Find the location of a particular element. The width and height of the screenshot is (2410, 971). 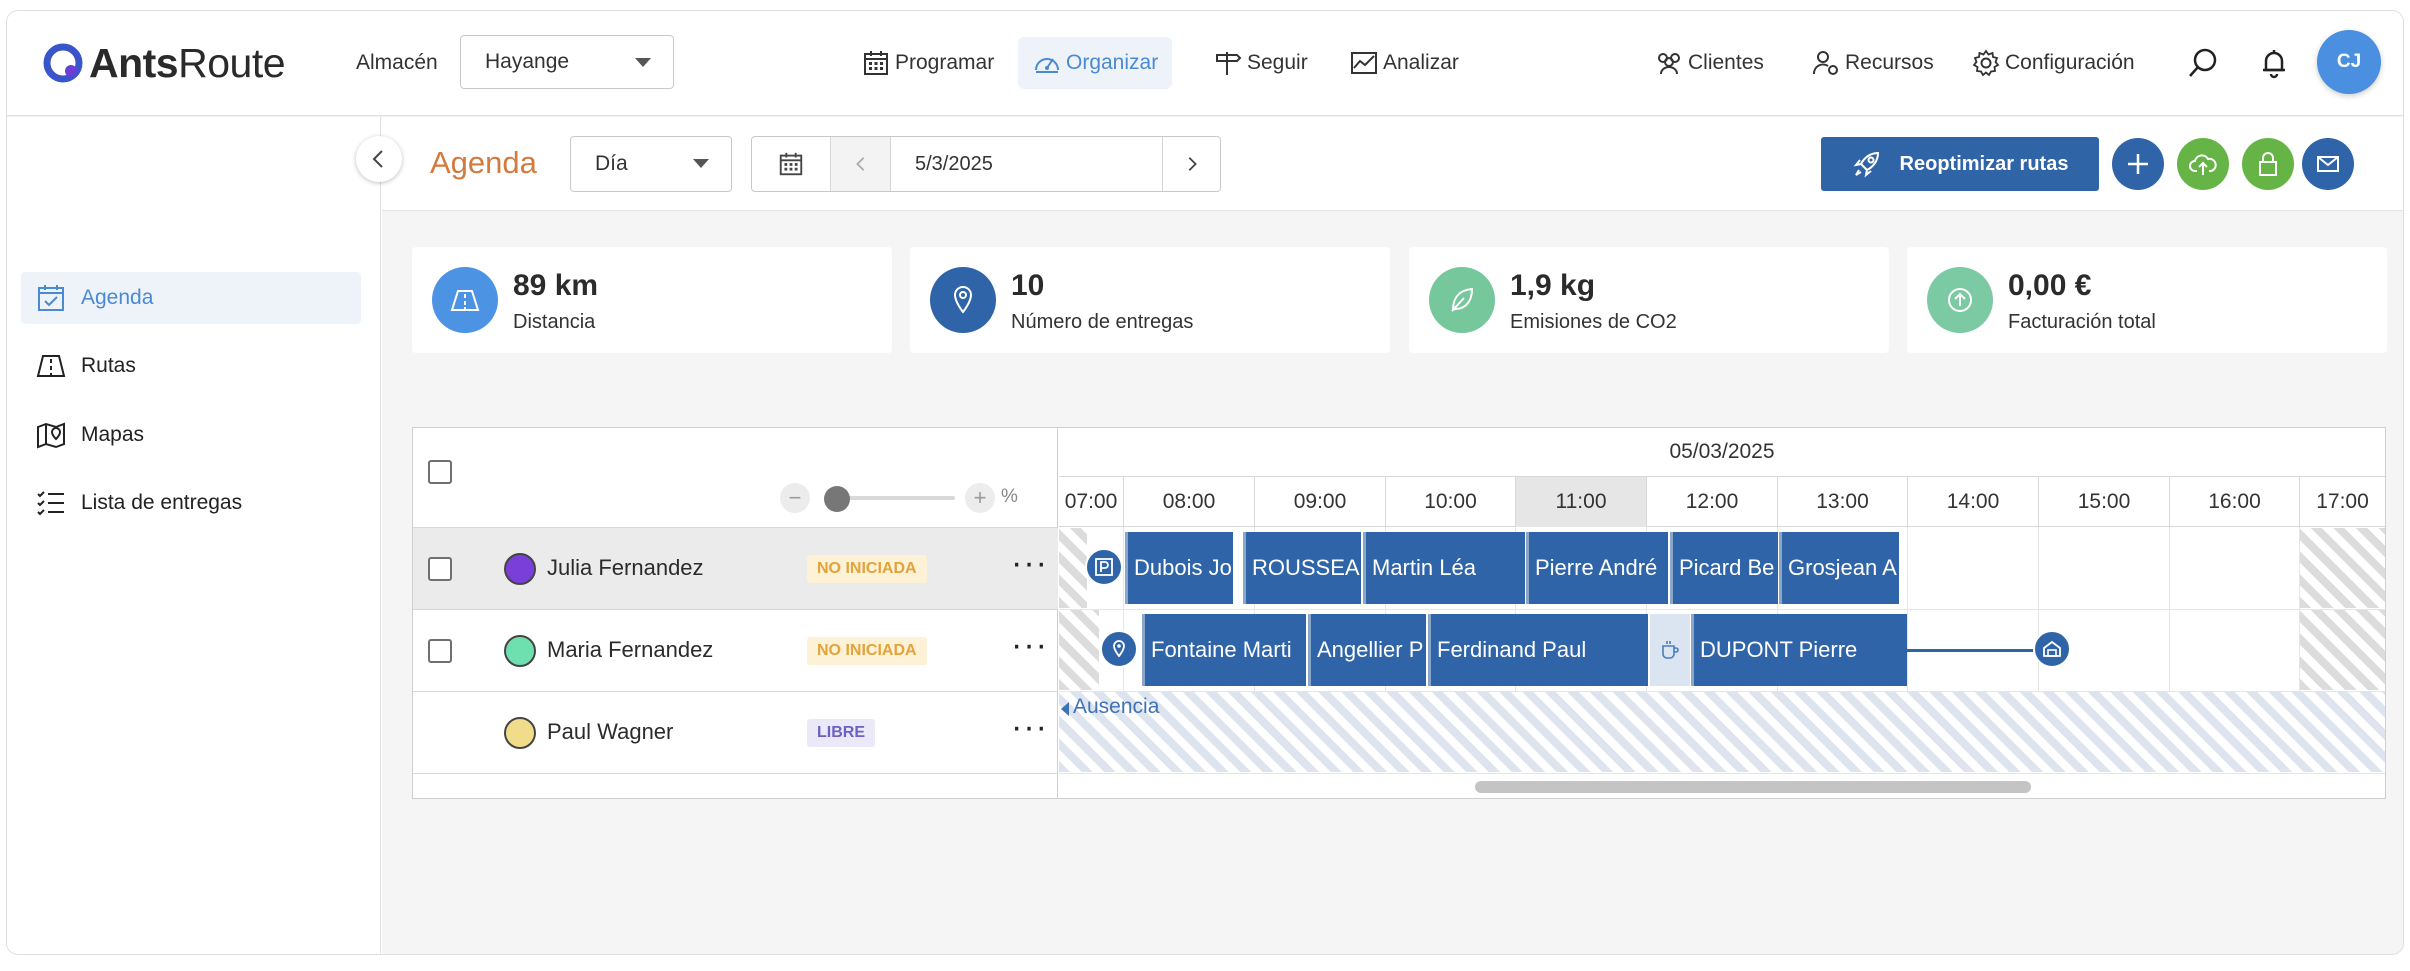

resource-row: Paul Wagner LIBRE ··· is located at coordinates (735, 732).